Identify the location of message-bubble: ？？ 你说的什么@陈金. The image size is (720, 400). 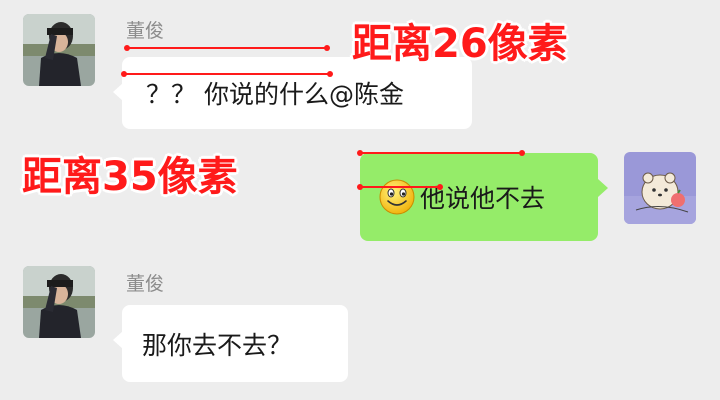
(292, 93).